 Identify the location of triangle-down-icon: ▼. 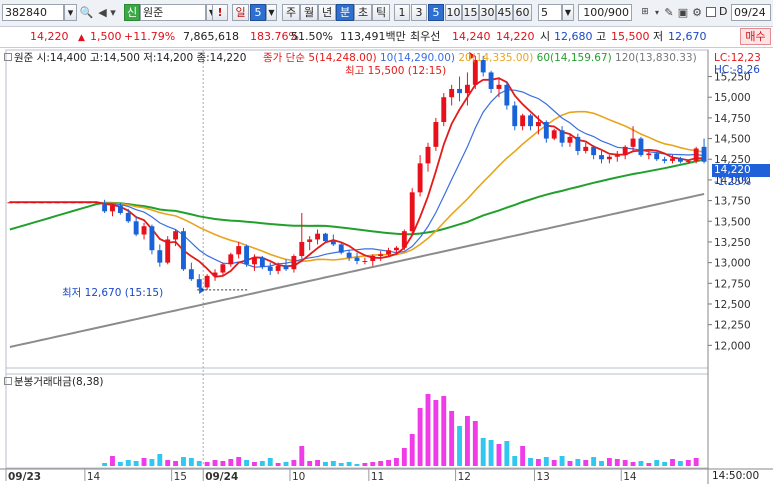
(568, 12).